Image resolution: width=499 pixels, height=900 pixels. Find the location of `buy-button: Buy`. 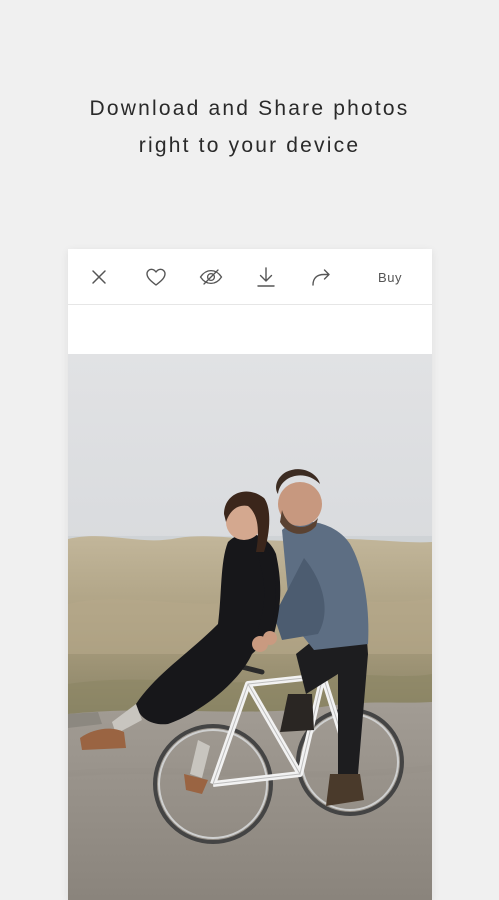

buy-button: Buy is located at coordinates (390, 277).